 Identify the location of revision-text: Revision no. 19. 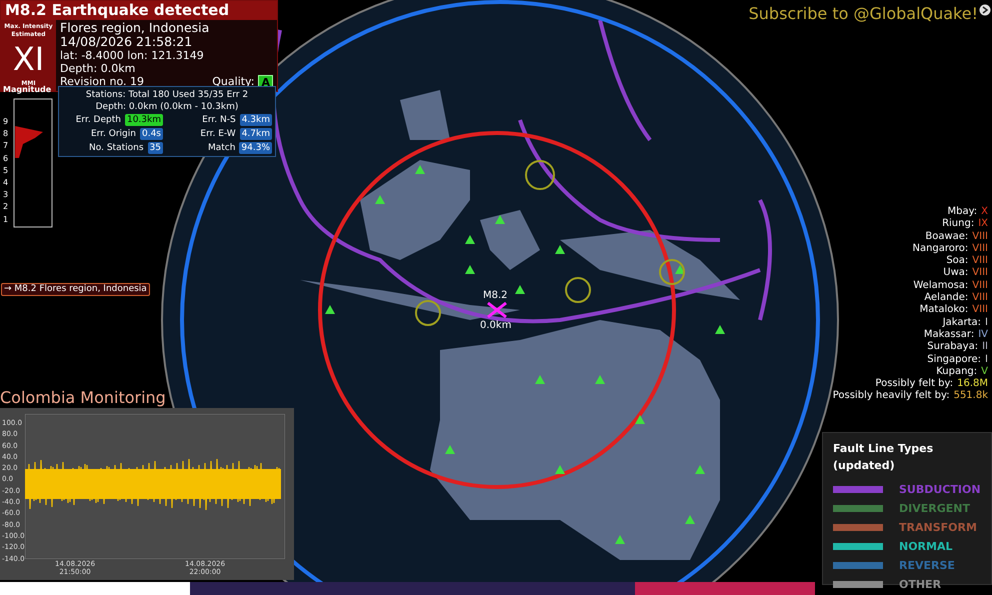
(102, 82).